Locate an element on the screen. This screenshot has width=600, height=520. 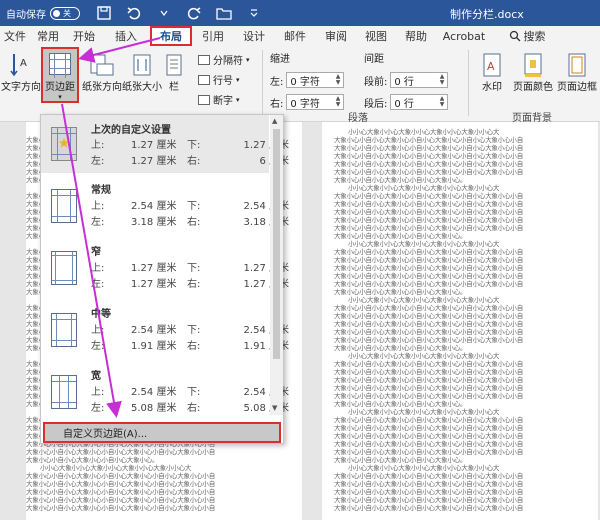
search-box: 搜索 is located at coordinates (527, 36).